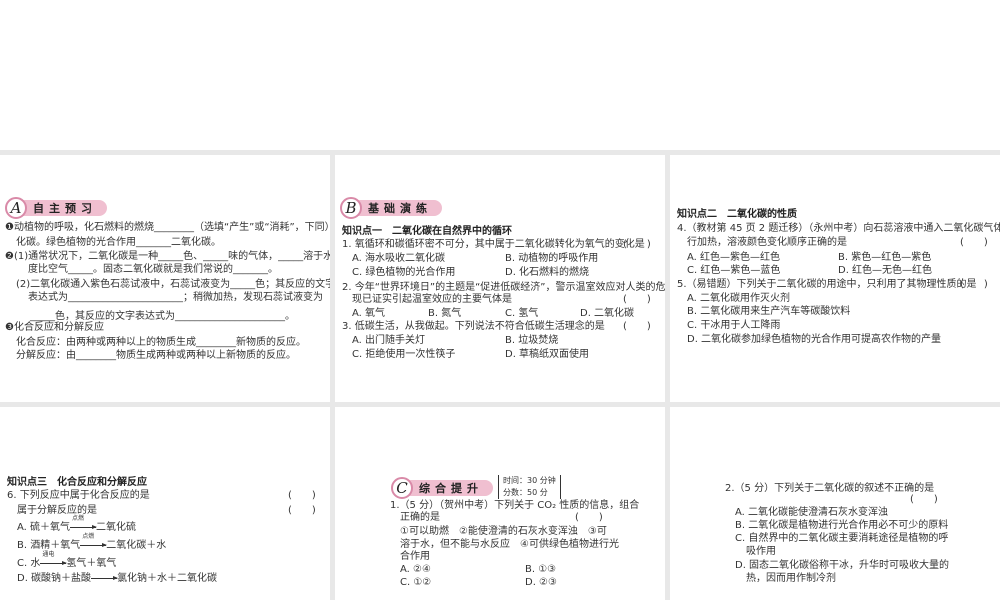  Describe the element at coordinates (552, 258) in the screenshot. I see `option: B. 动植物的呼吸作用` at that location.